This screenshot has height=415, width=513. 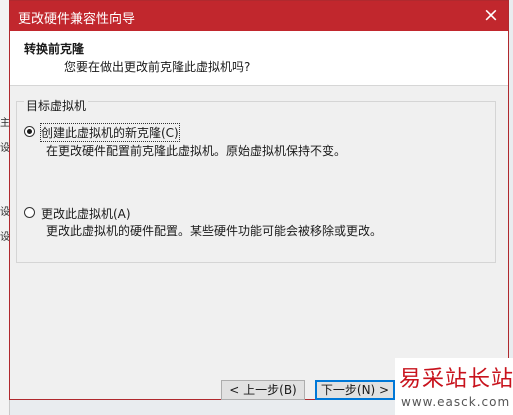 What do you see at coordinates (110, 132) in the screenshot?
I see `radio-label-clone: 创建此虚拟机的新克隆(C)` at bounding box center [110, 132].